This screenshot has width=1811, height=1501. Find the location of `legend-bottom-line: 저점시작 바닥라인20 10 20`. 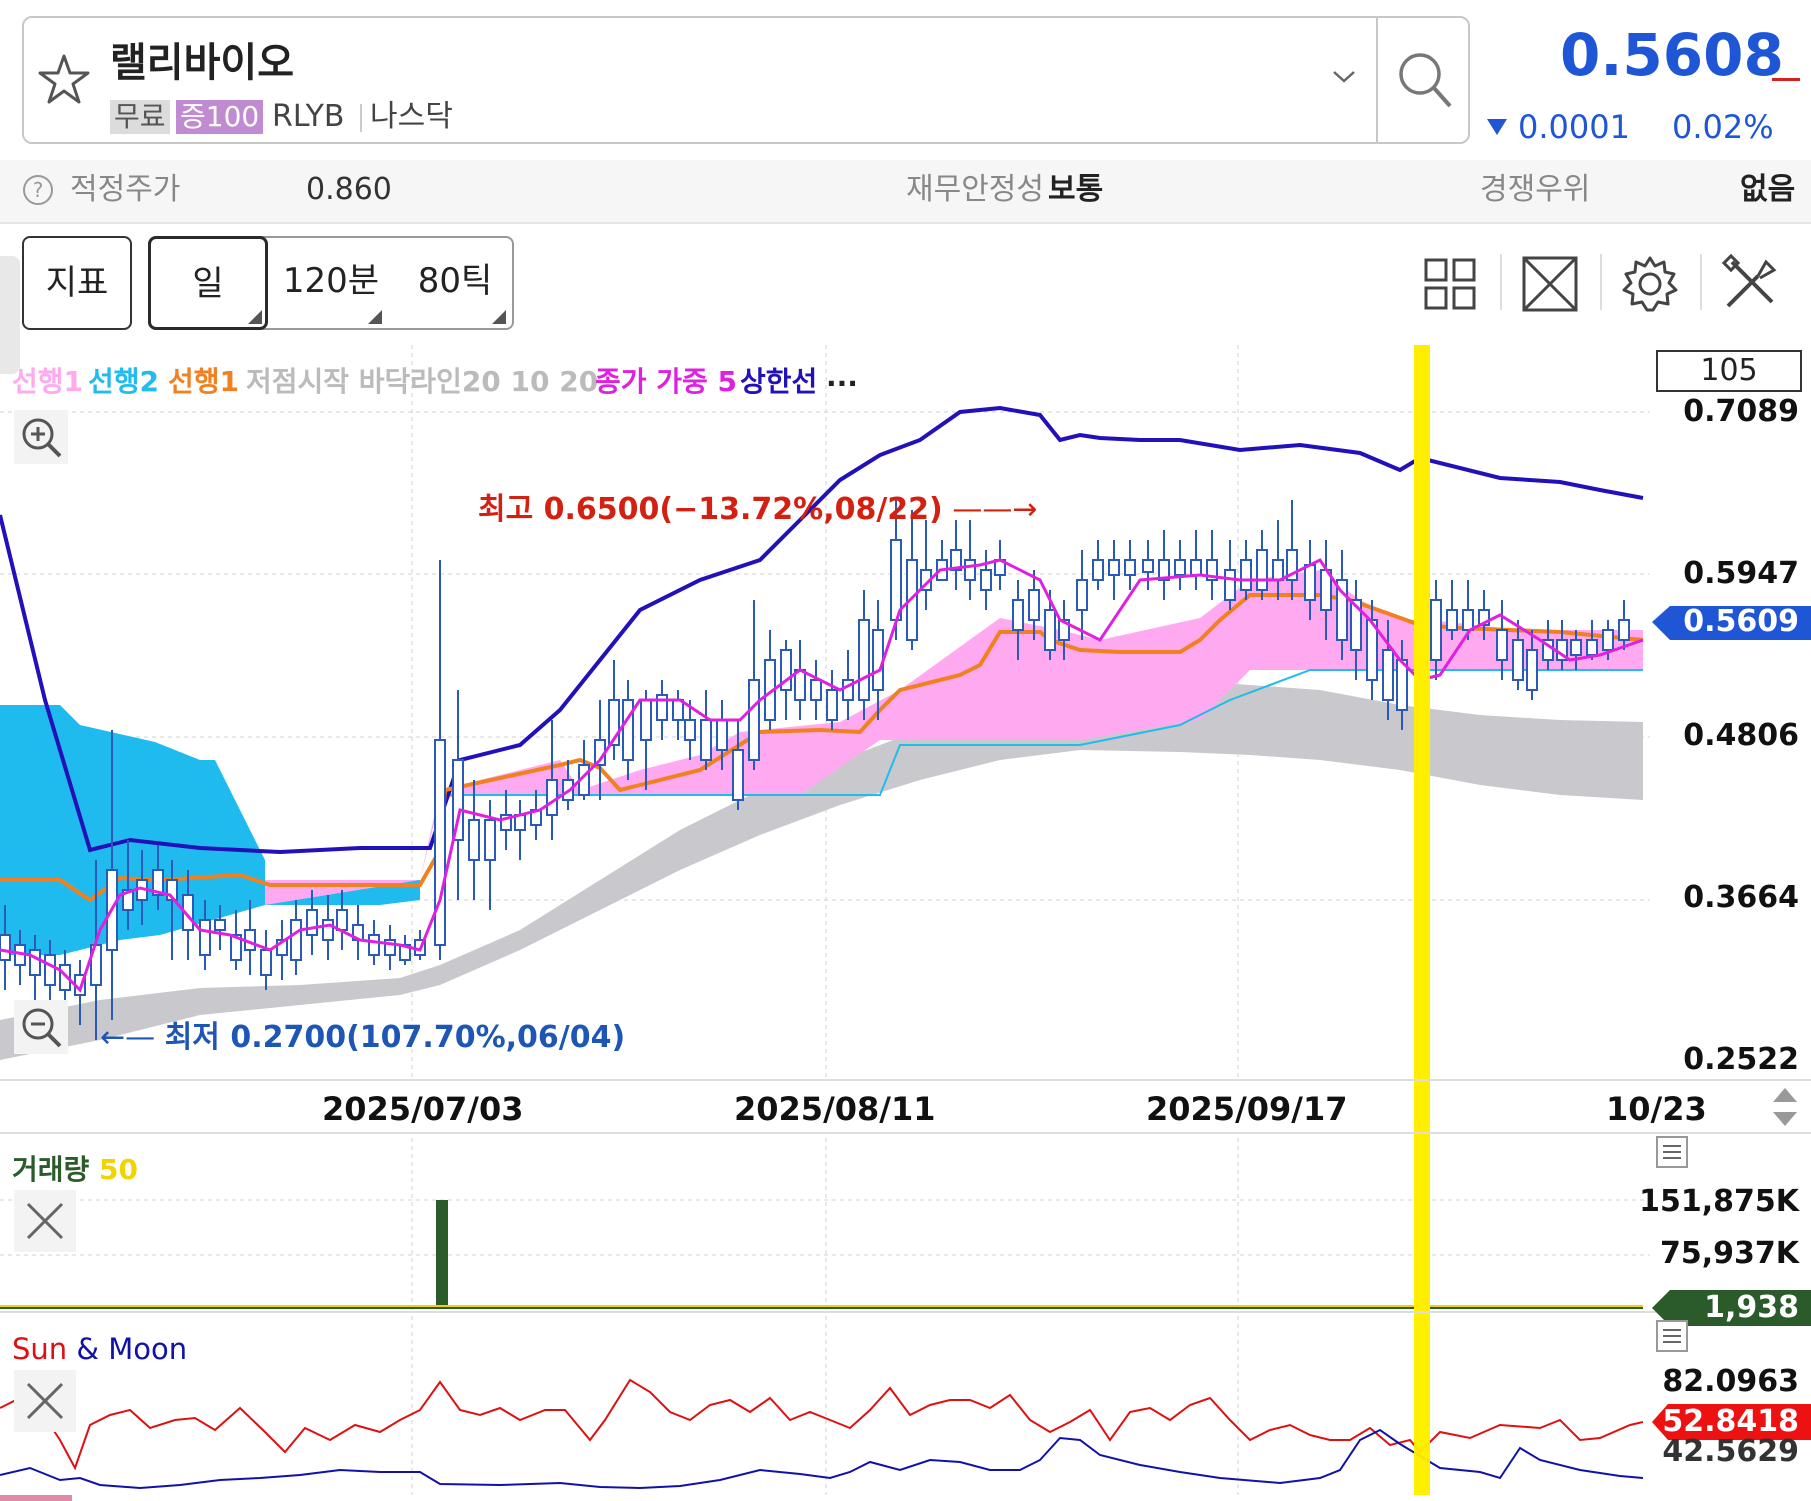

legend-bottom-line: 저점시작 바닥라인20 10 20 is located at coordinates (422, 381).